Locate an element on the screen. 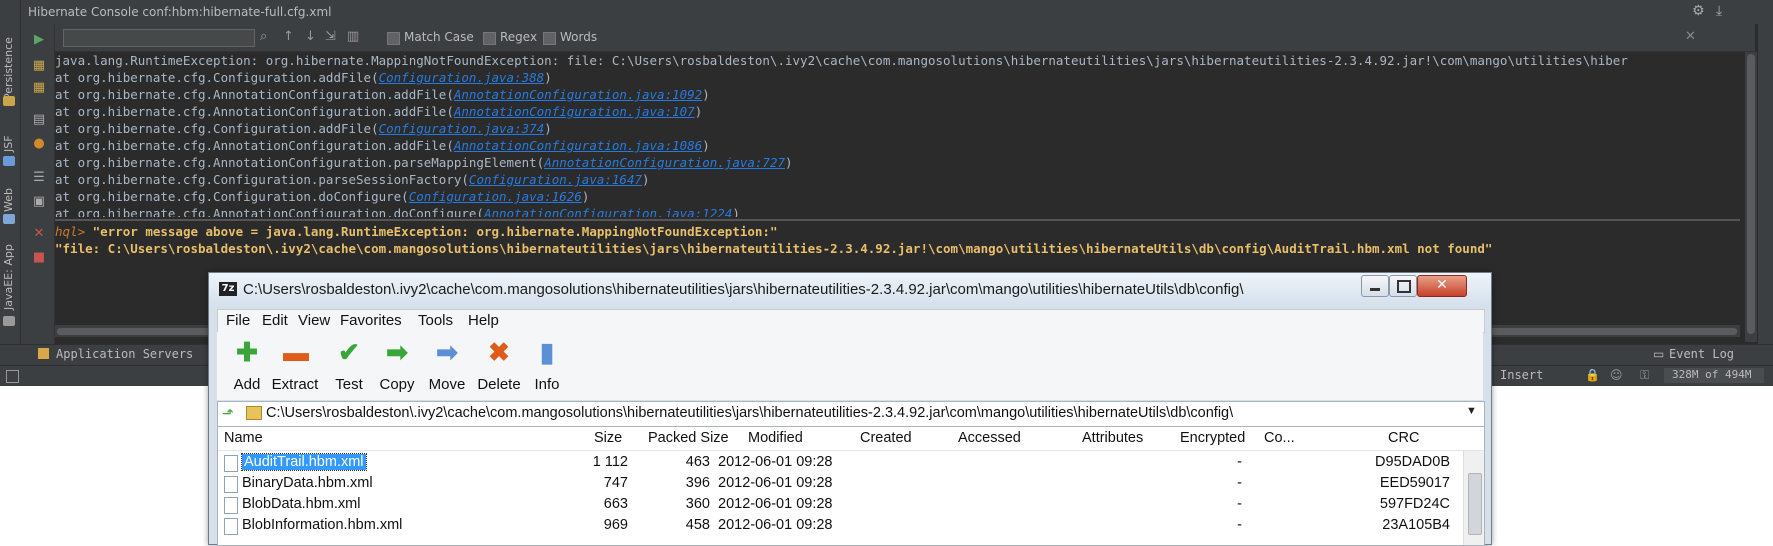 This screenshot has height=546, width=1773. tree-icon: ☰ is located at coordinates (39, 178).